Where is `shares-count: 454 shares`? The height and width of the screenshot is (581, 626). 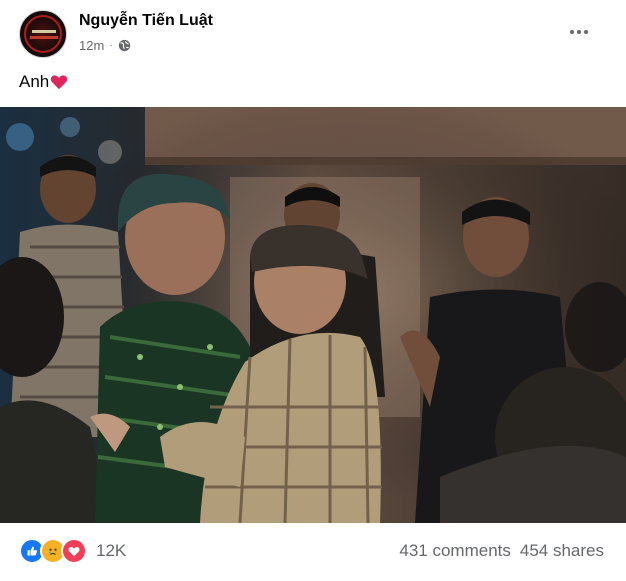 shares-count: 454 shares is located at coordinates (562, 551).